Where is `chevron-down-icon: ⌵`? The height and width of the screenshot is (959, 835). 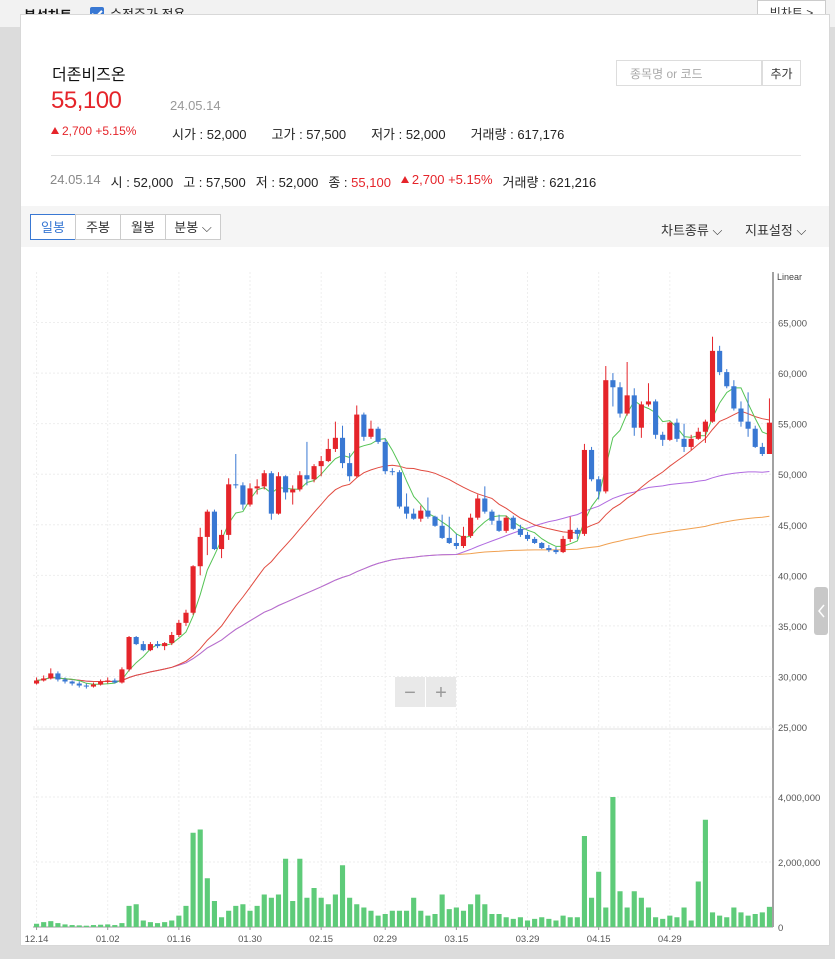
chevron-down-icon: ⌵ is located at coordinates (717, 230).